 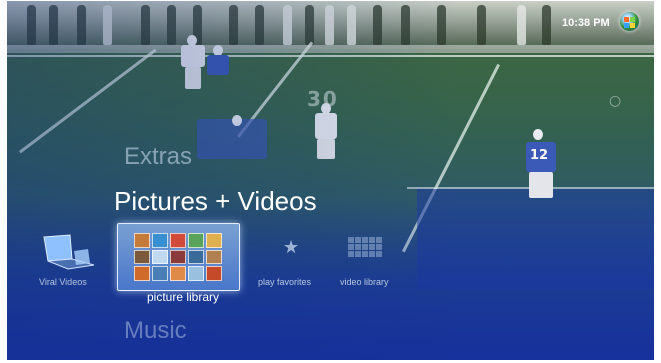 What do you see at coordinates (629, 21) in the screenshot?
I see `windows-orb-icon` at bounding box center [629, 21].